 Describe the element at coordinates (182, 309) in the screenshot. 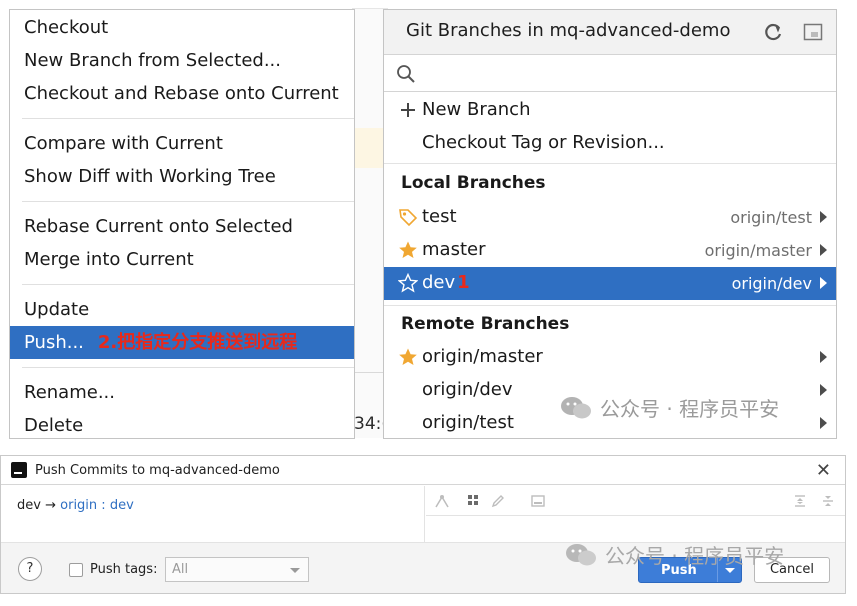

I see `menu-item-update: Update` at that location.